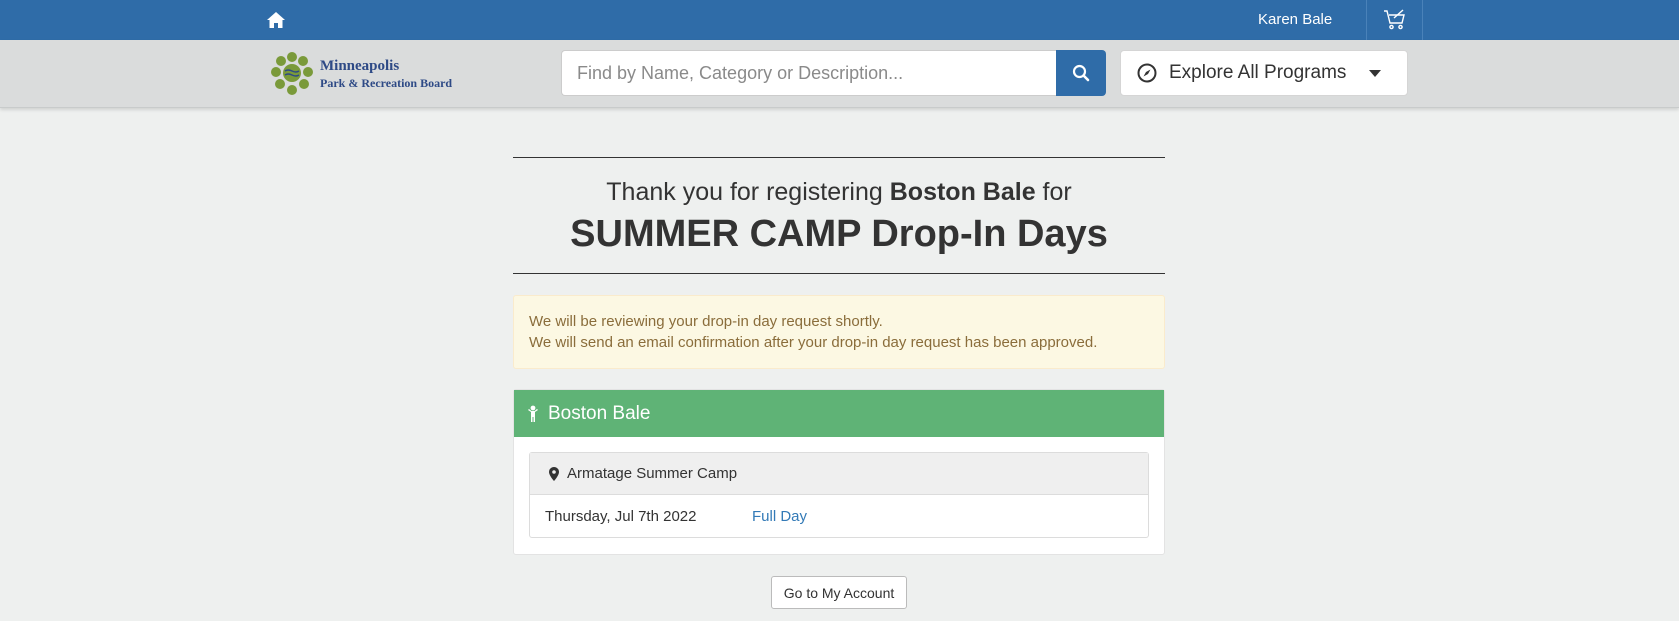  What do you see at coordinates (554, 474) in the screenshot?
I see `map-marker-icon` at bounding box center [554, 474].